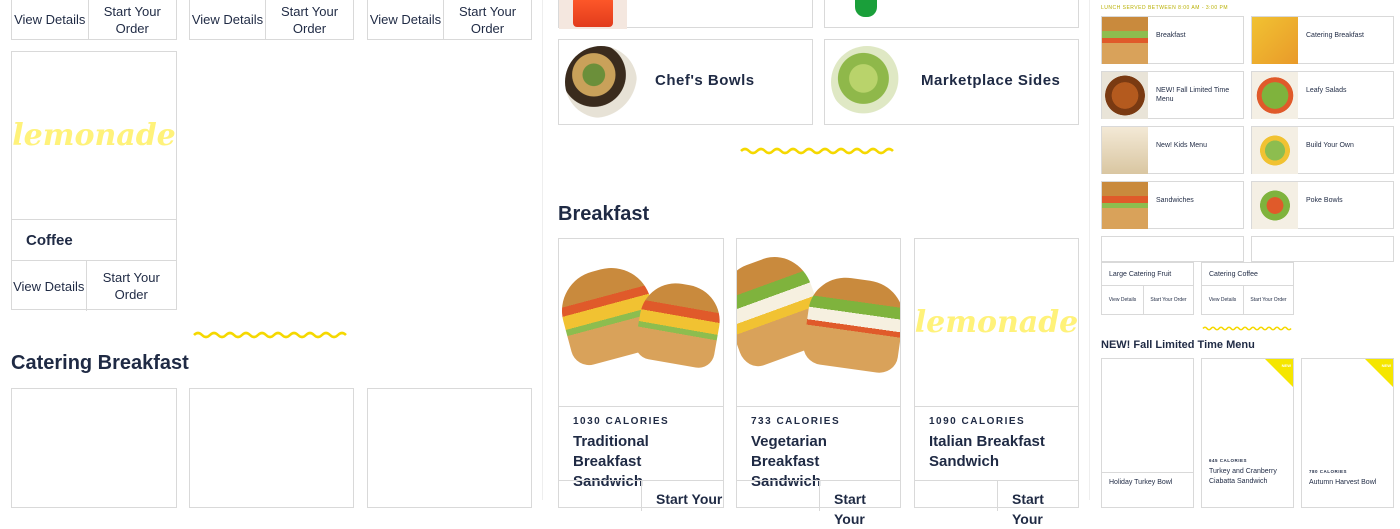  What do you see at coordinates (1171, 35) in the screenshot?
I see `category-label: Breakfast` at bounding box center [1171, 35].